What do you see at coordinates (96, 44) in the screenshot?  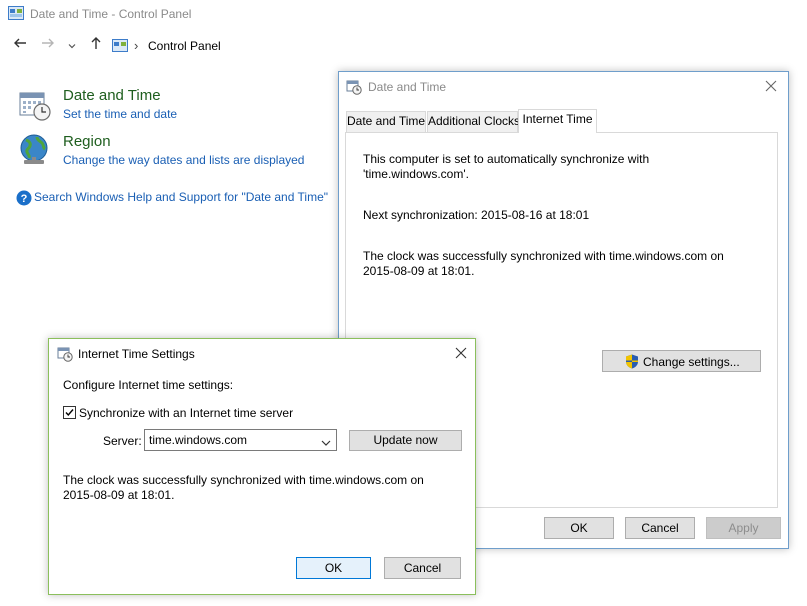 I see `up-arrow-icon` at bounding box center [96, 44].